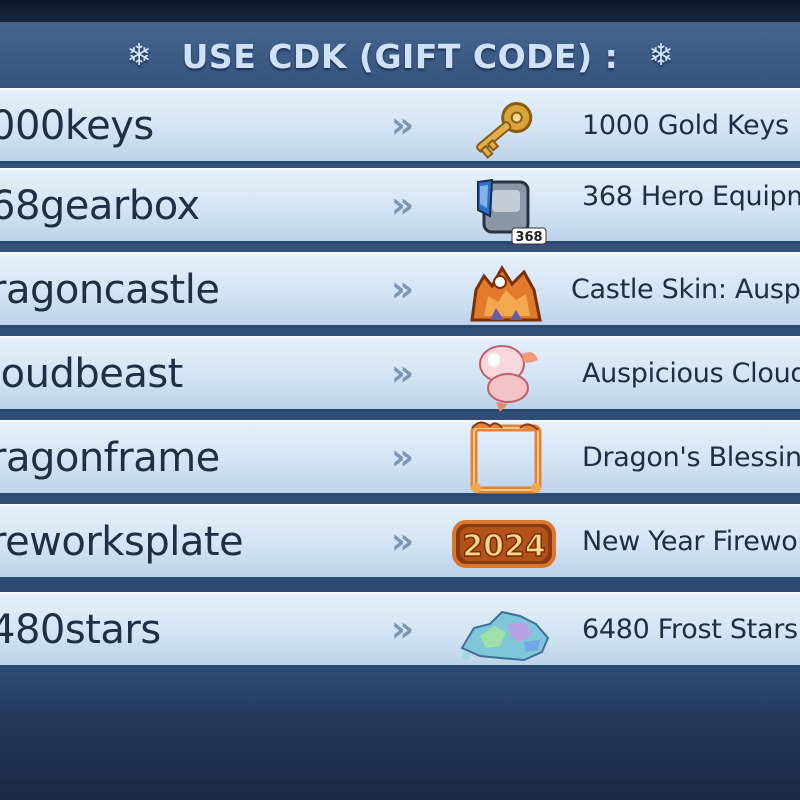 The width and height of the screenshot is (800, 800). Describe the element at coordinates (505, 127) in the screenshot. I see `gold-key-icon` at that location.